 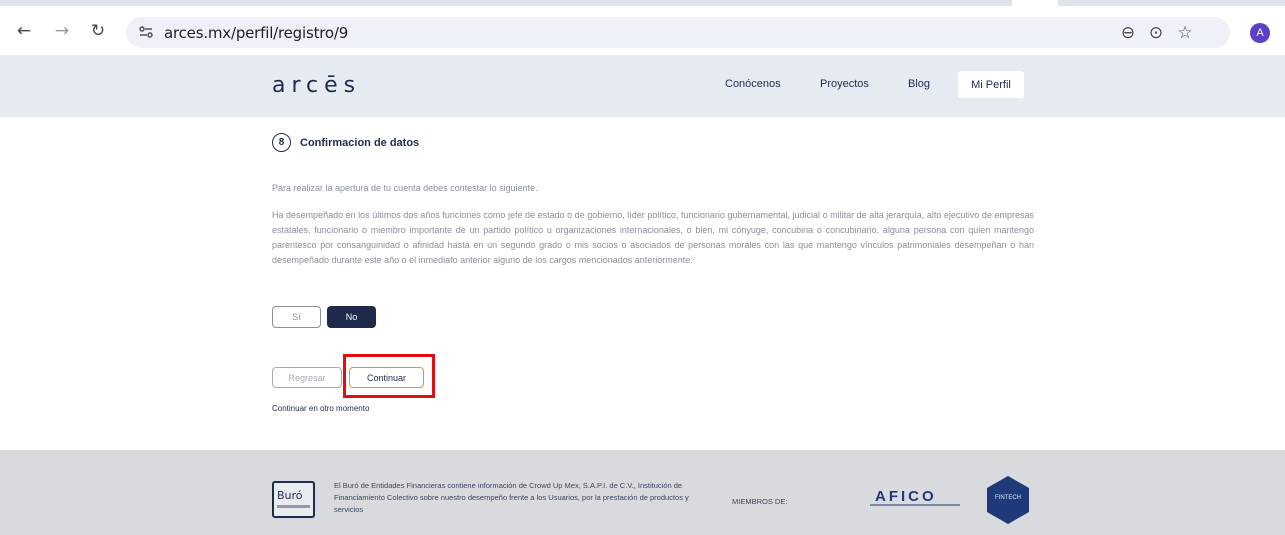 What do you see at coordinates (760, 501) in the screenshot?
I see `members-label: MIEMBROS DE:` at bounding box center [760, 501].